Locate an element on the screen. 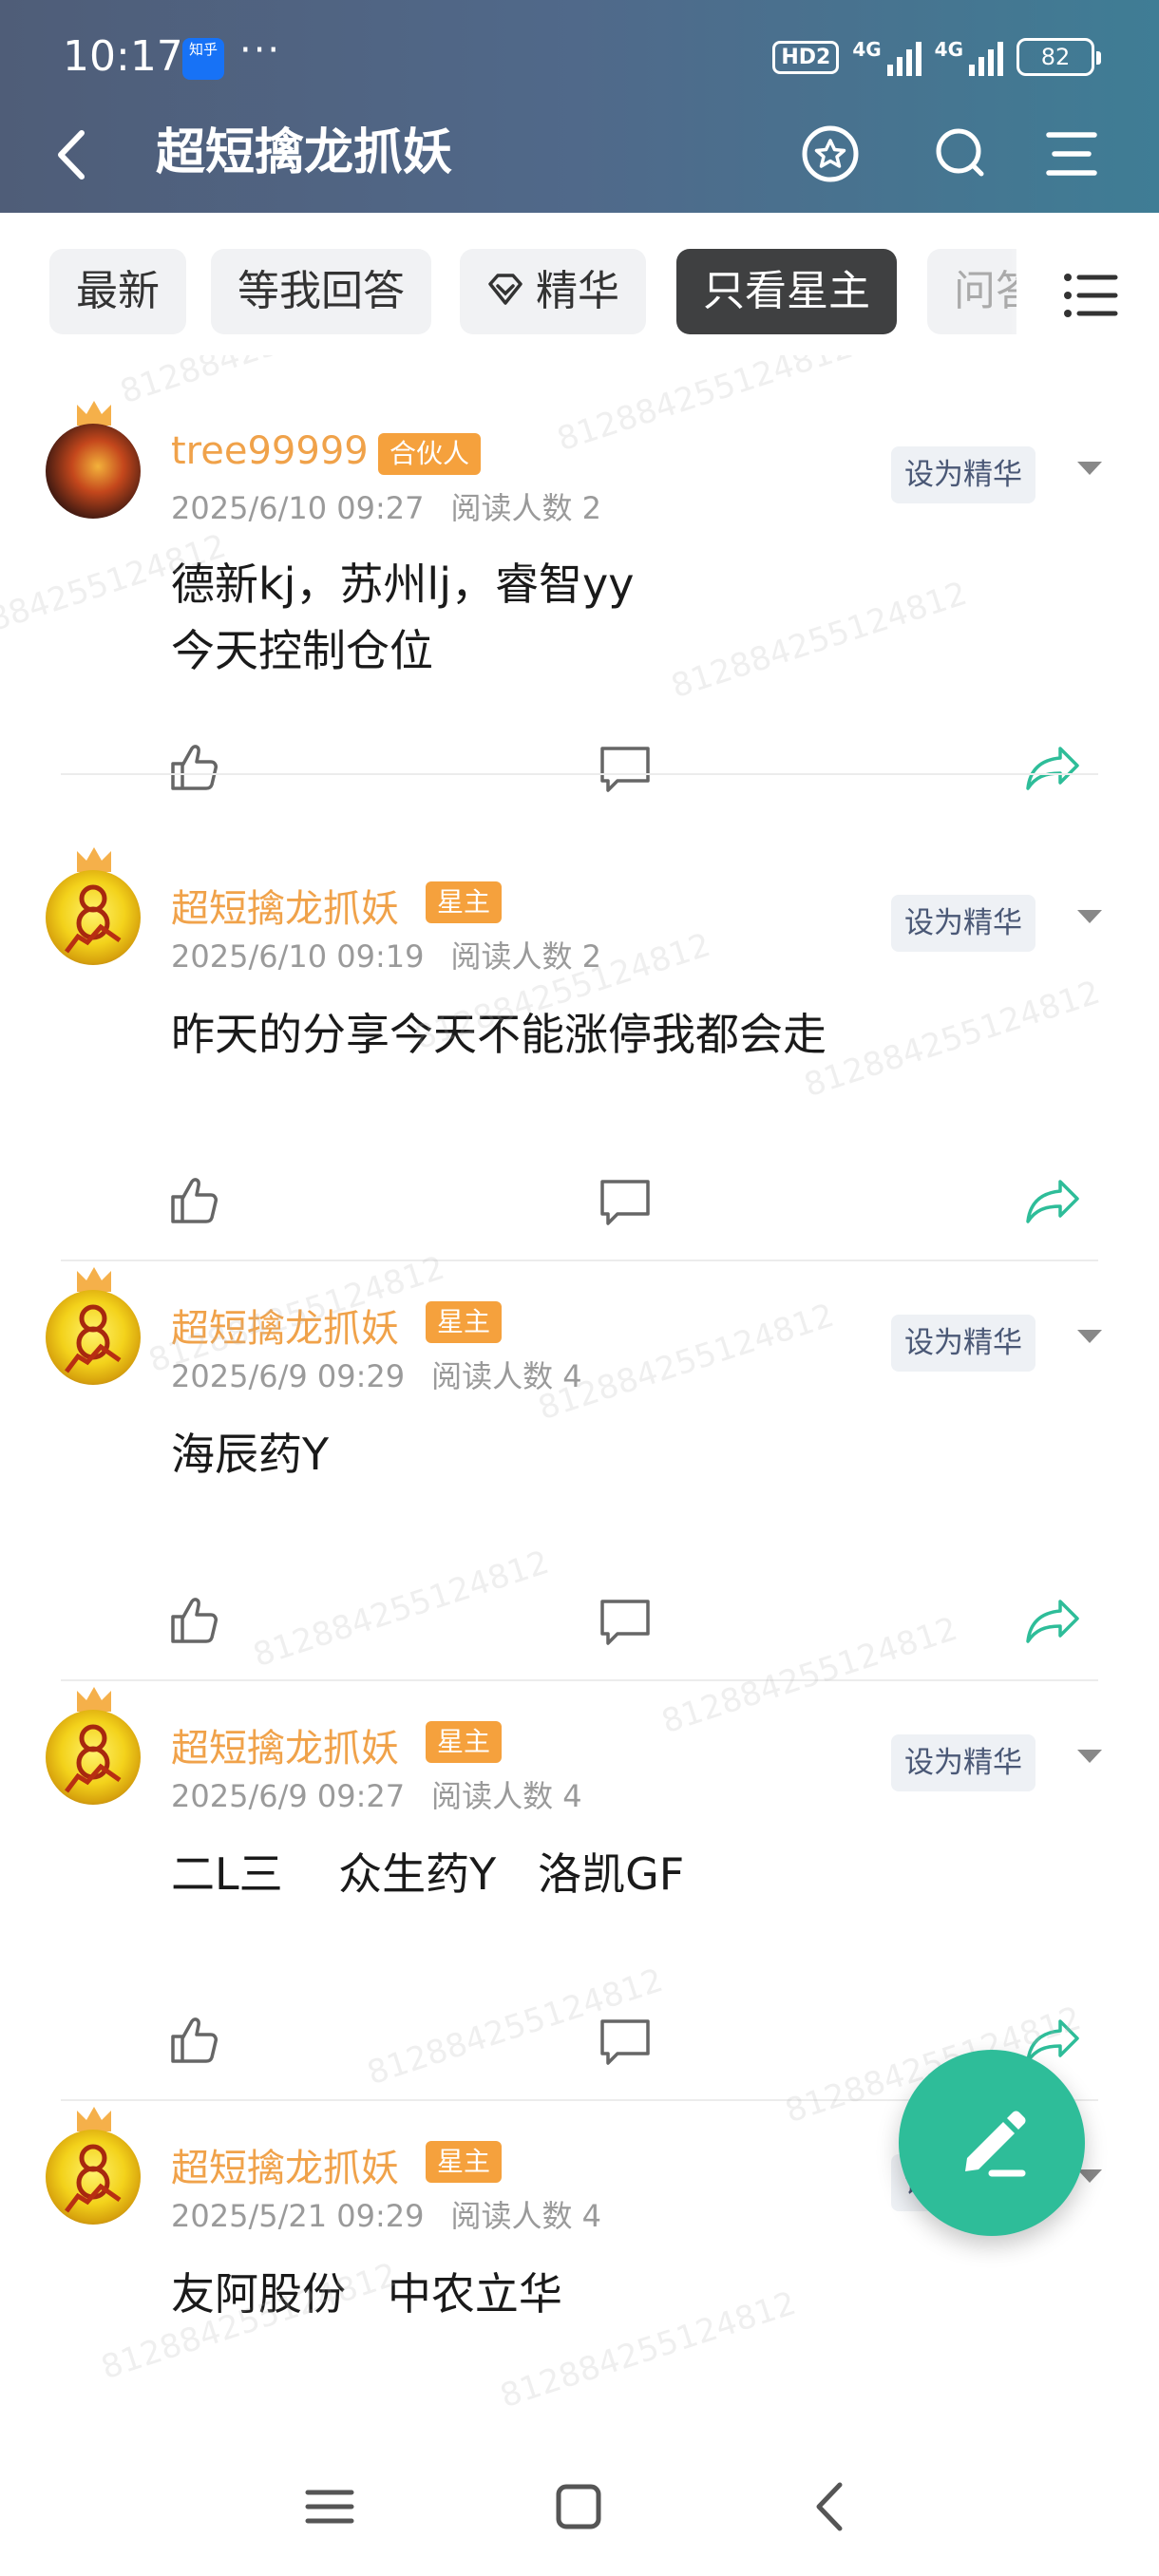  chevron-left-icon is located at coordinates (71, 155).